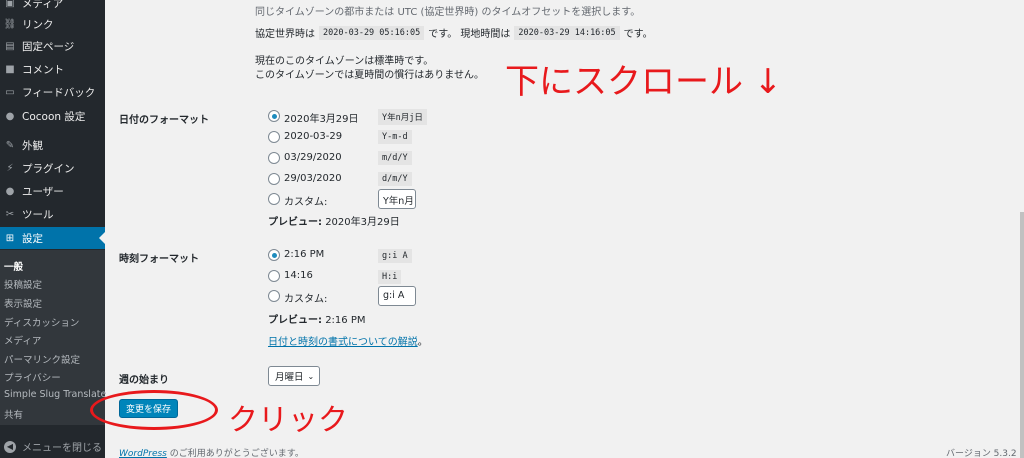 This screenshot has height=458, width=1024. Describe the element at coordinates (10, 446) in the screenshot. I see `collapse-arrow-icon: ◀` at that location.